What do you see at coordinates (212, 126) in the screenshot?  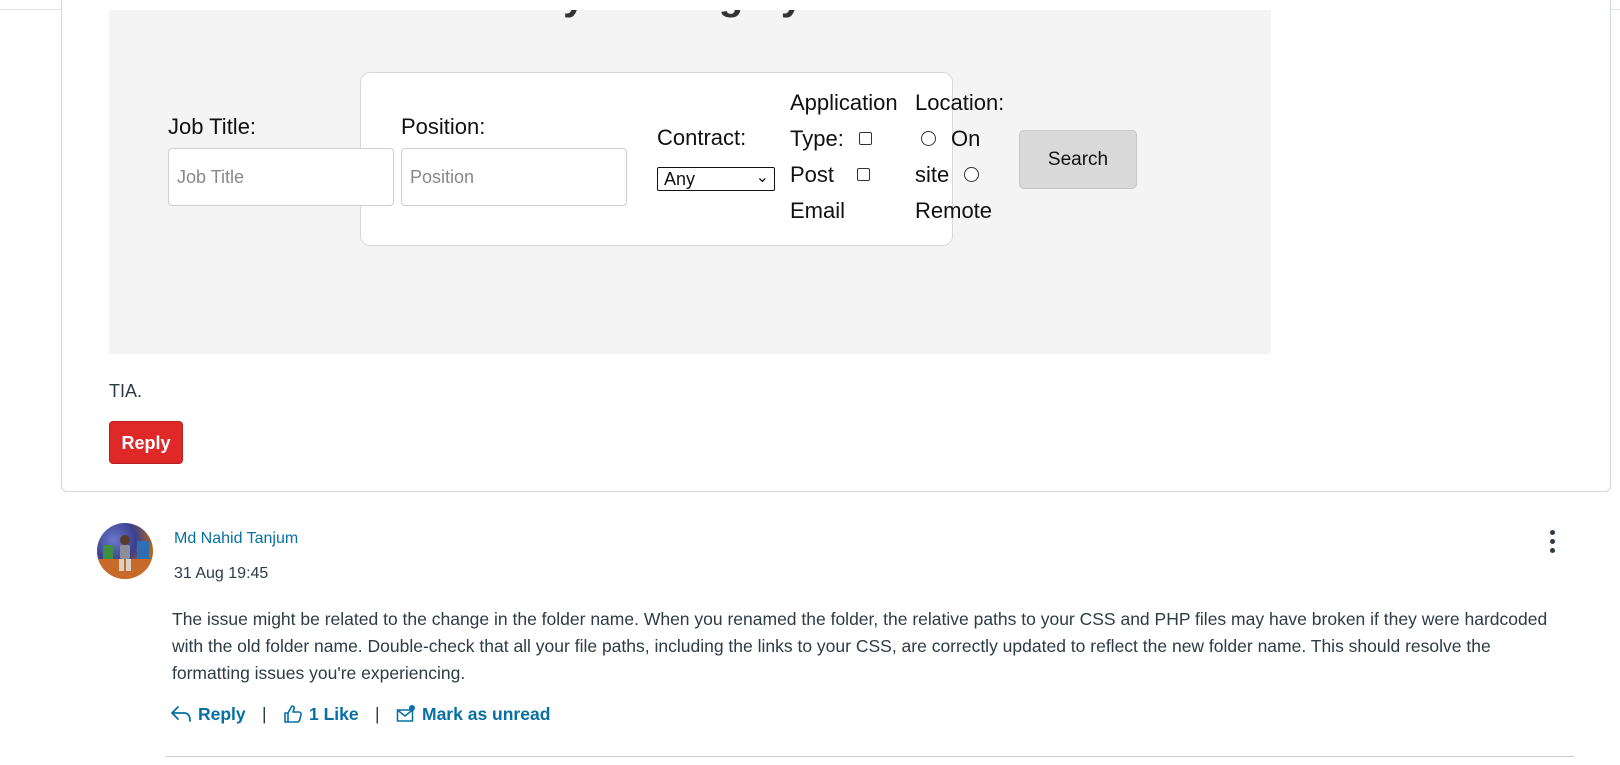 I see `job-title-label: Job Title:` at bounding box center [212, 126].